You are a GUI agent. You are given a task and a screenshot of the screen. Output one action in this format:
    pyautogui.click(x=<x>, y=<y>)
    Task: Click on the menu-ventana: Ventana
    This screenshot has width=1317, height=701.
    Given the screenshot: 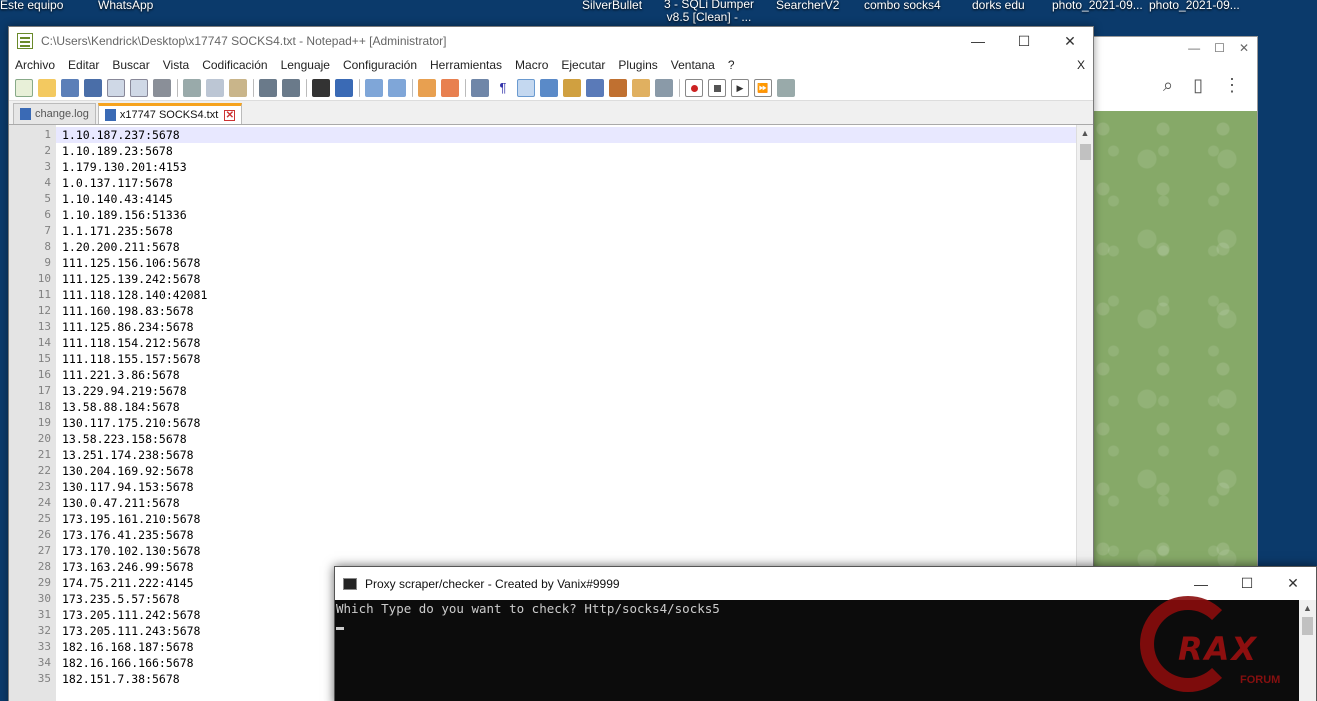 What is the action you would take?
    pyautogui.click(x=693, y=65)
    